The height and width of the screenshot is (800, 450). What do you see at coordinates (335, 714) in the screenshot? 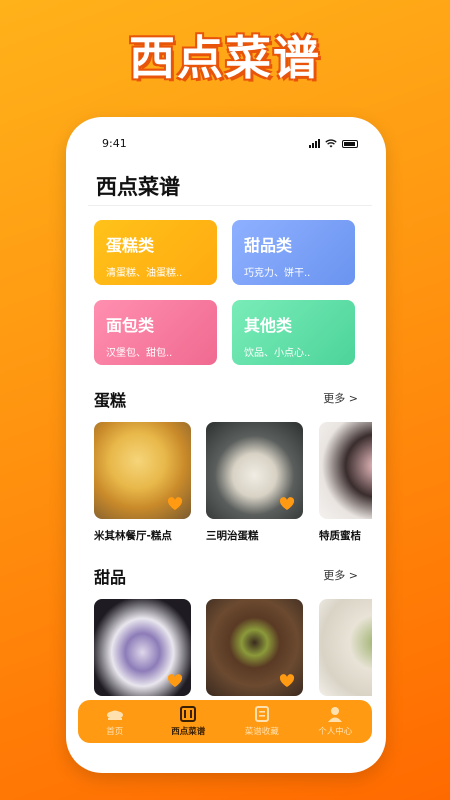
I see `user-icon` at bounding box center [335, 714].